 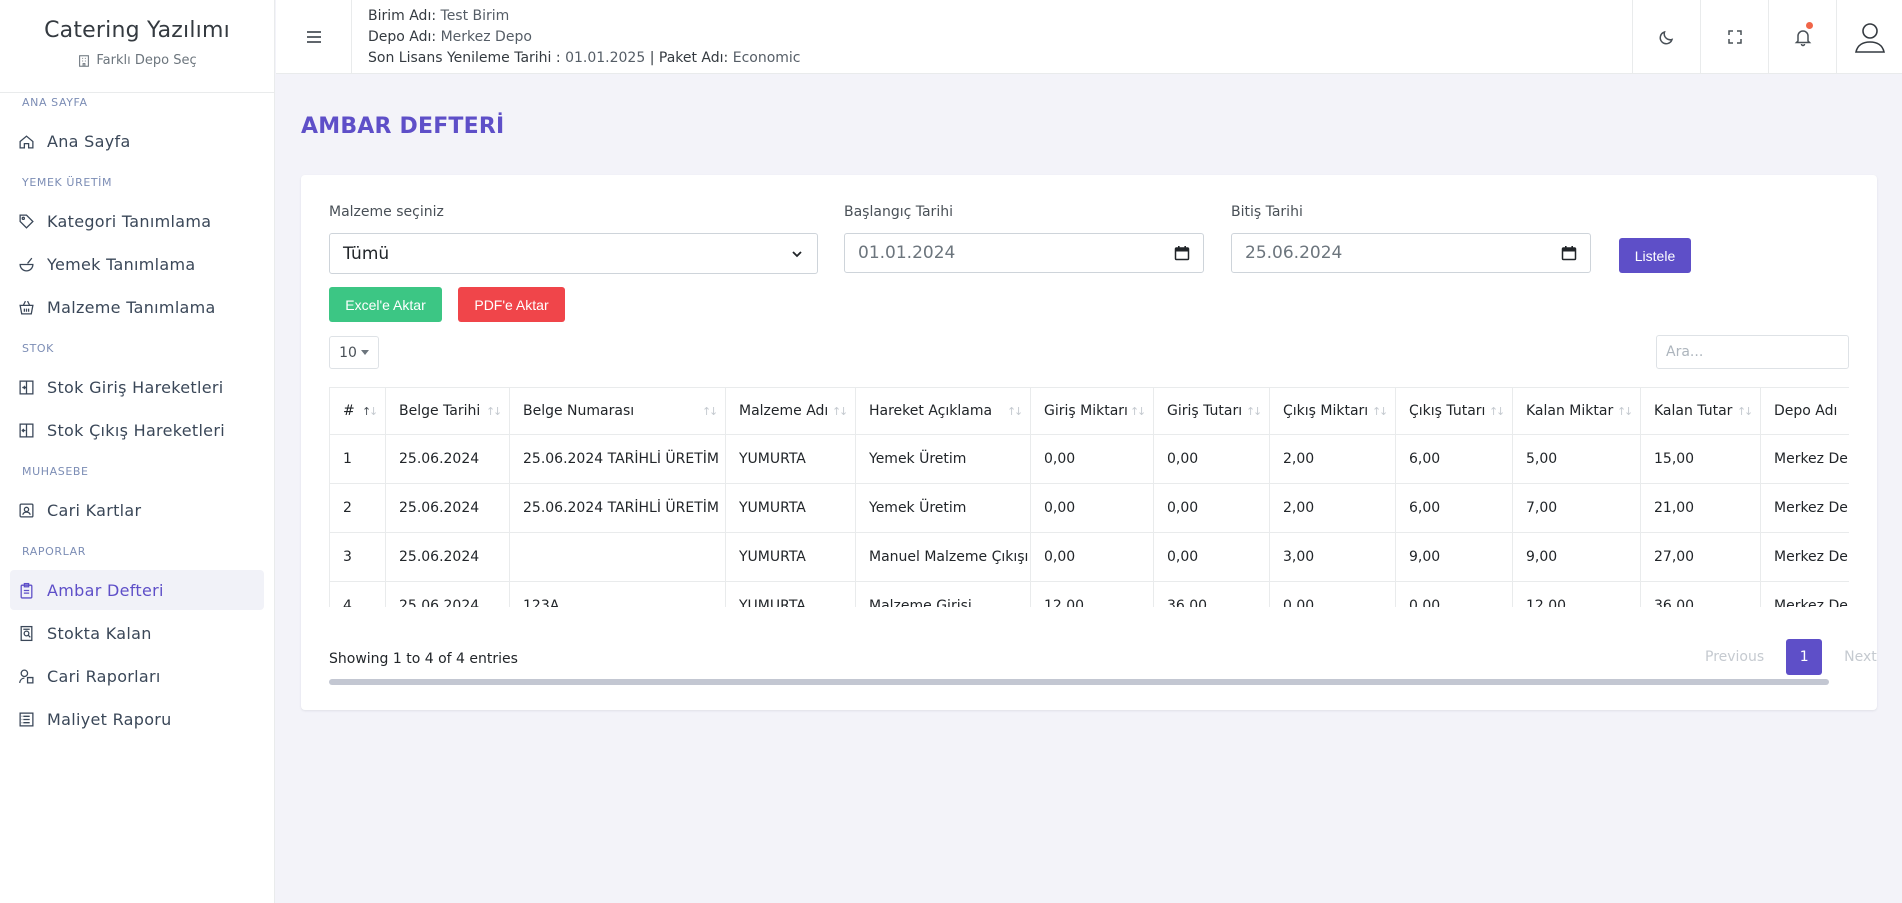 What do you see at coordinates (55, 102) in the screenshot?
I see `menu-section-title: ANA SAYFA` at bounding box center [55, 102].